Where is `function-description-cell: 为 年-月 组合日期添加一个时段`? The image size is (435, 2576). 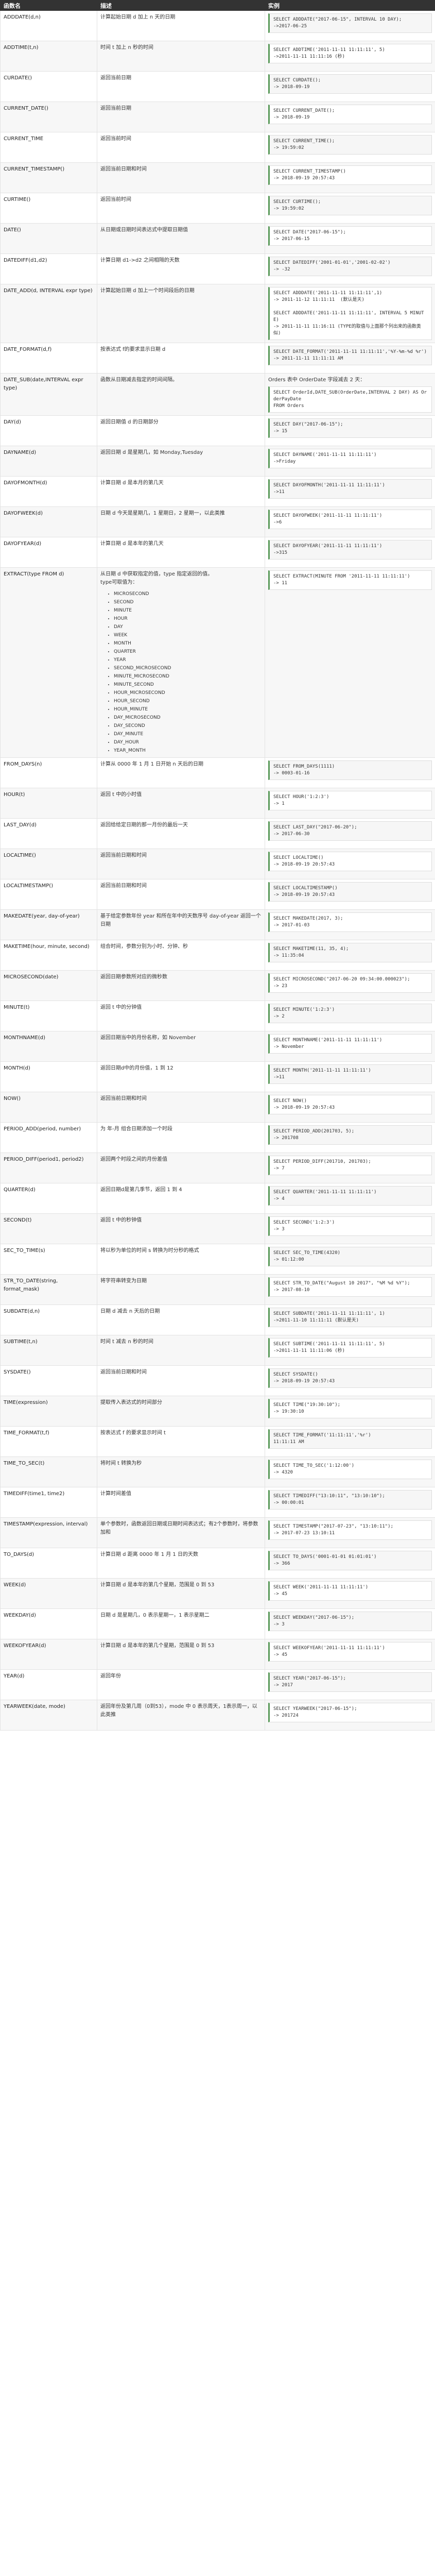 function-description-cell: 为 年-月 组合日期添加一个时段 is located at coordinates (181, 1138).